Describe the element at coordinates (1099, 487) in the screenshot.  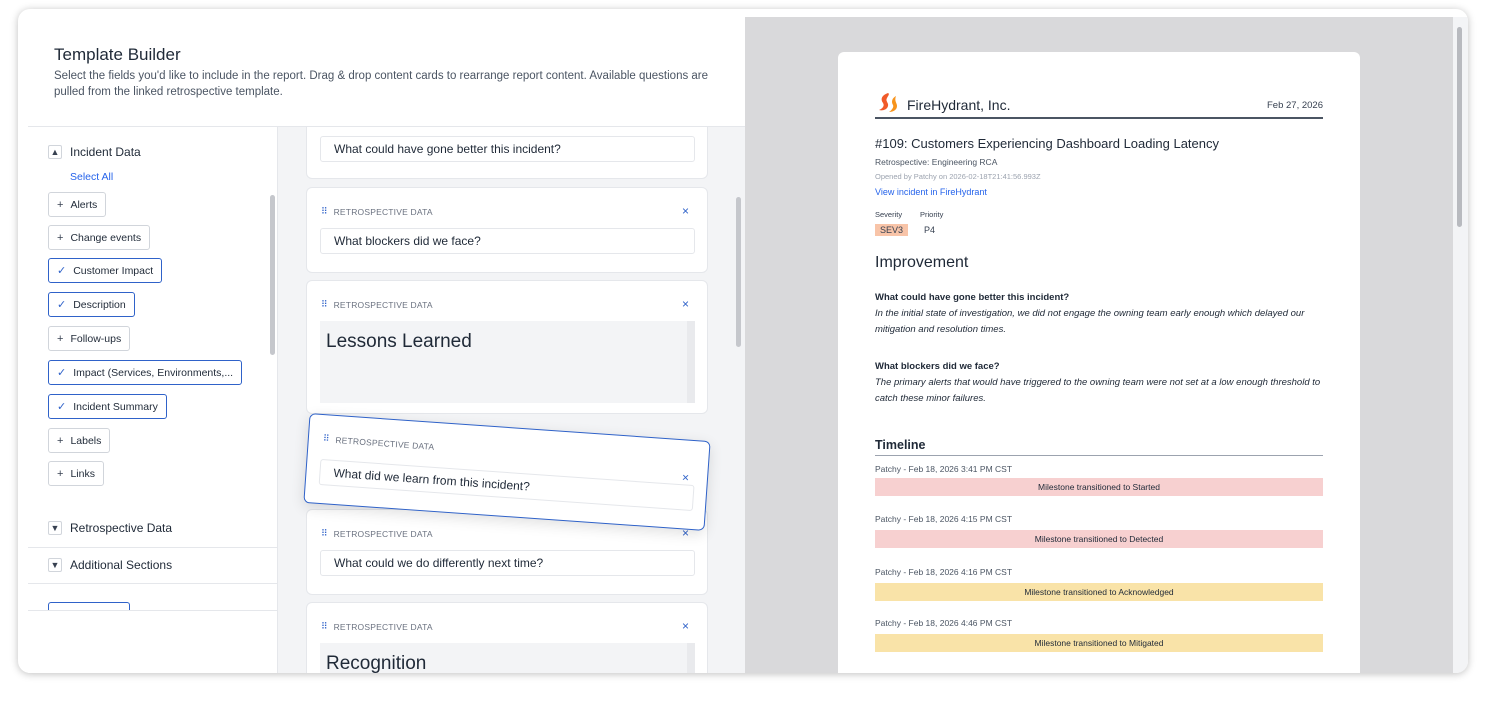
I see `timeline-event: Milestone transitioned to Started` at that location.